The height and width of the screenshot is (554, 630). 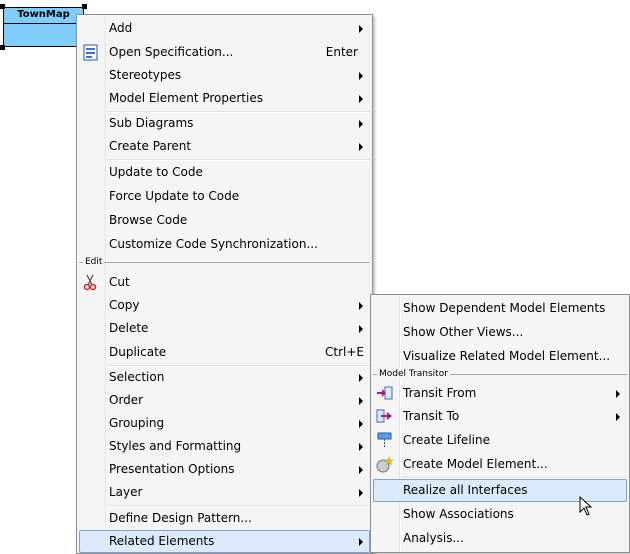 I want to click on menu-item-label: Show Dependent Model Elements, so click(x=504, y=308).